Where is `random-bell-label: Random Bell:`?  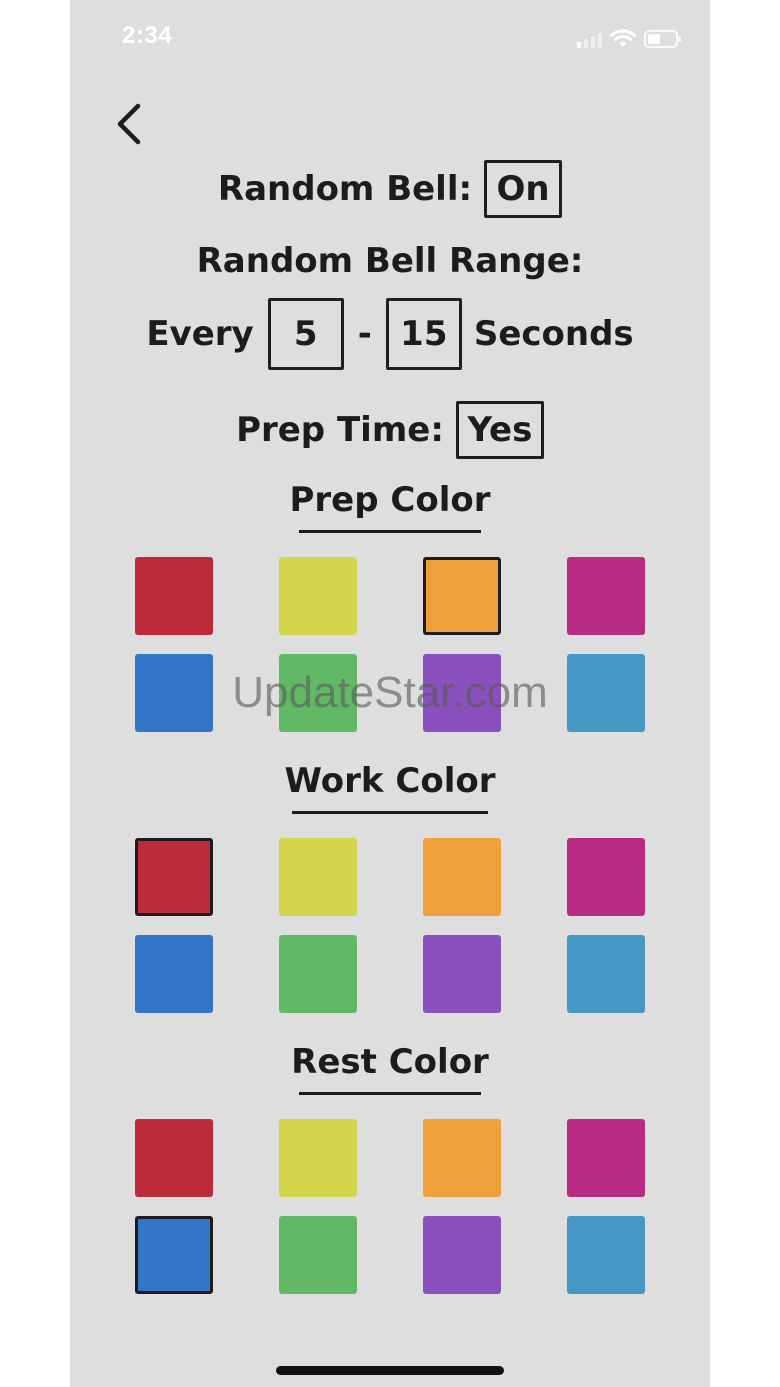 random-bell-label: Random Bell: is located at coordinates (345, 189).